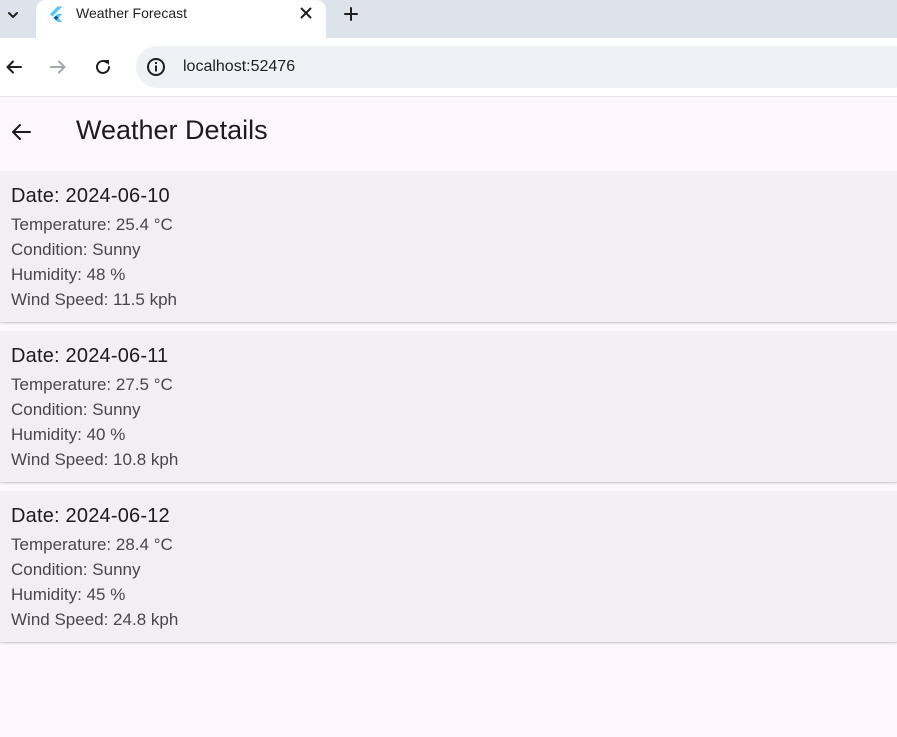  Describe the element at coordinates (92, 544) in the screenshot. I see `forecast-temperature: Temperature: 28.4 °C` at that location.